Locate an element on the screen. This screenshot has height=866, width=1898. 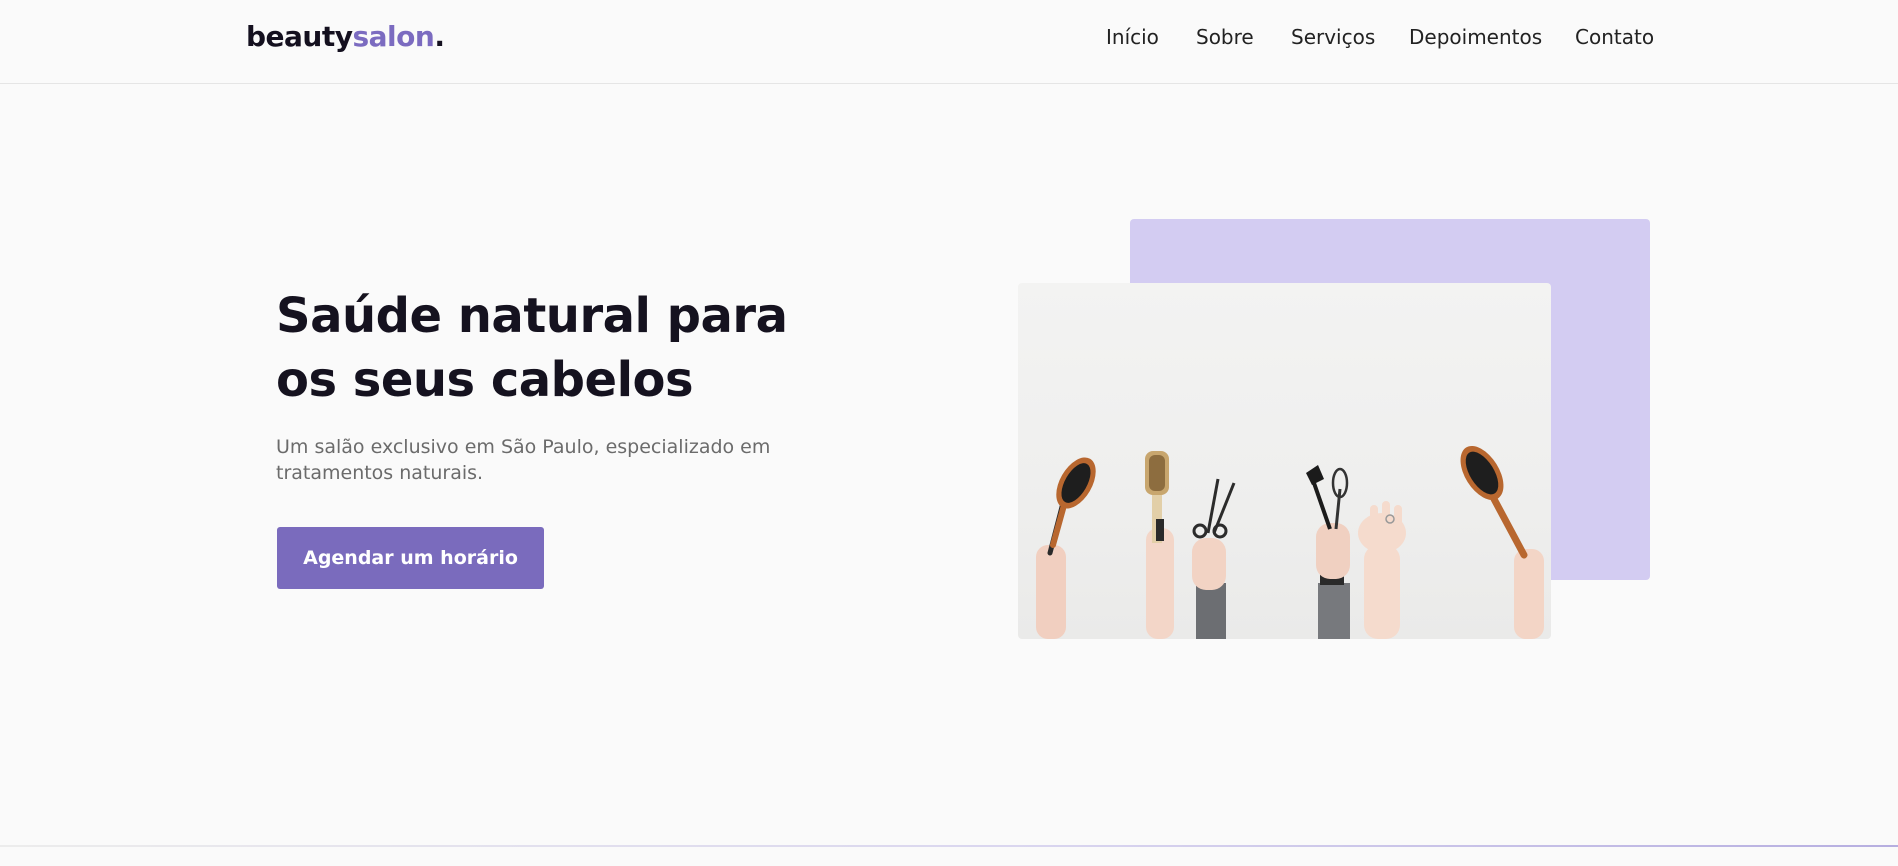
book-appointment-button: Agendar um horário is located at coordinates (410, 558).